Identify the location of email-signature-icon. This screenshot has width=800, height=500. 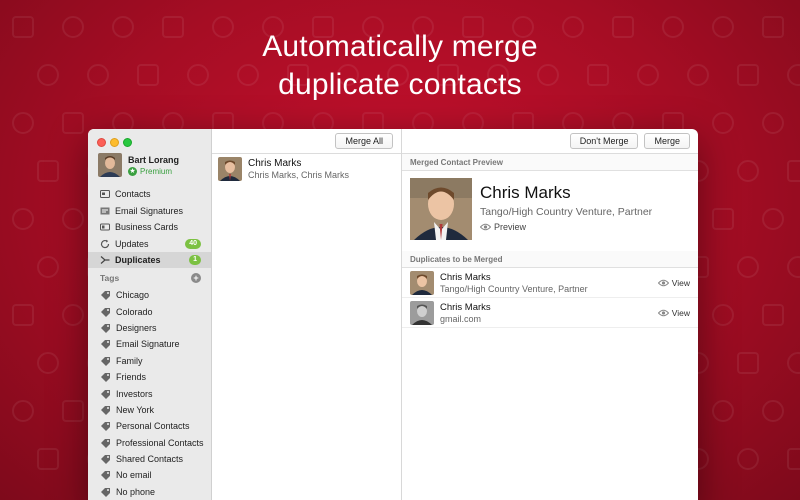
(105, 211).